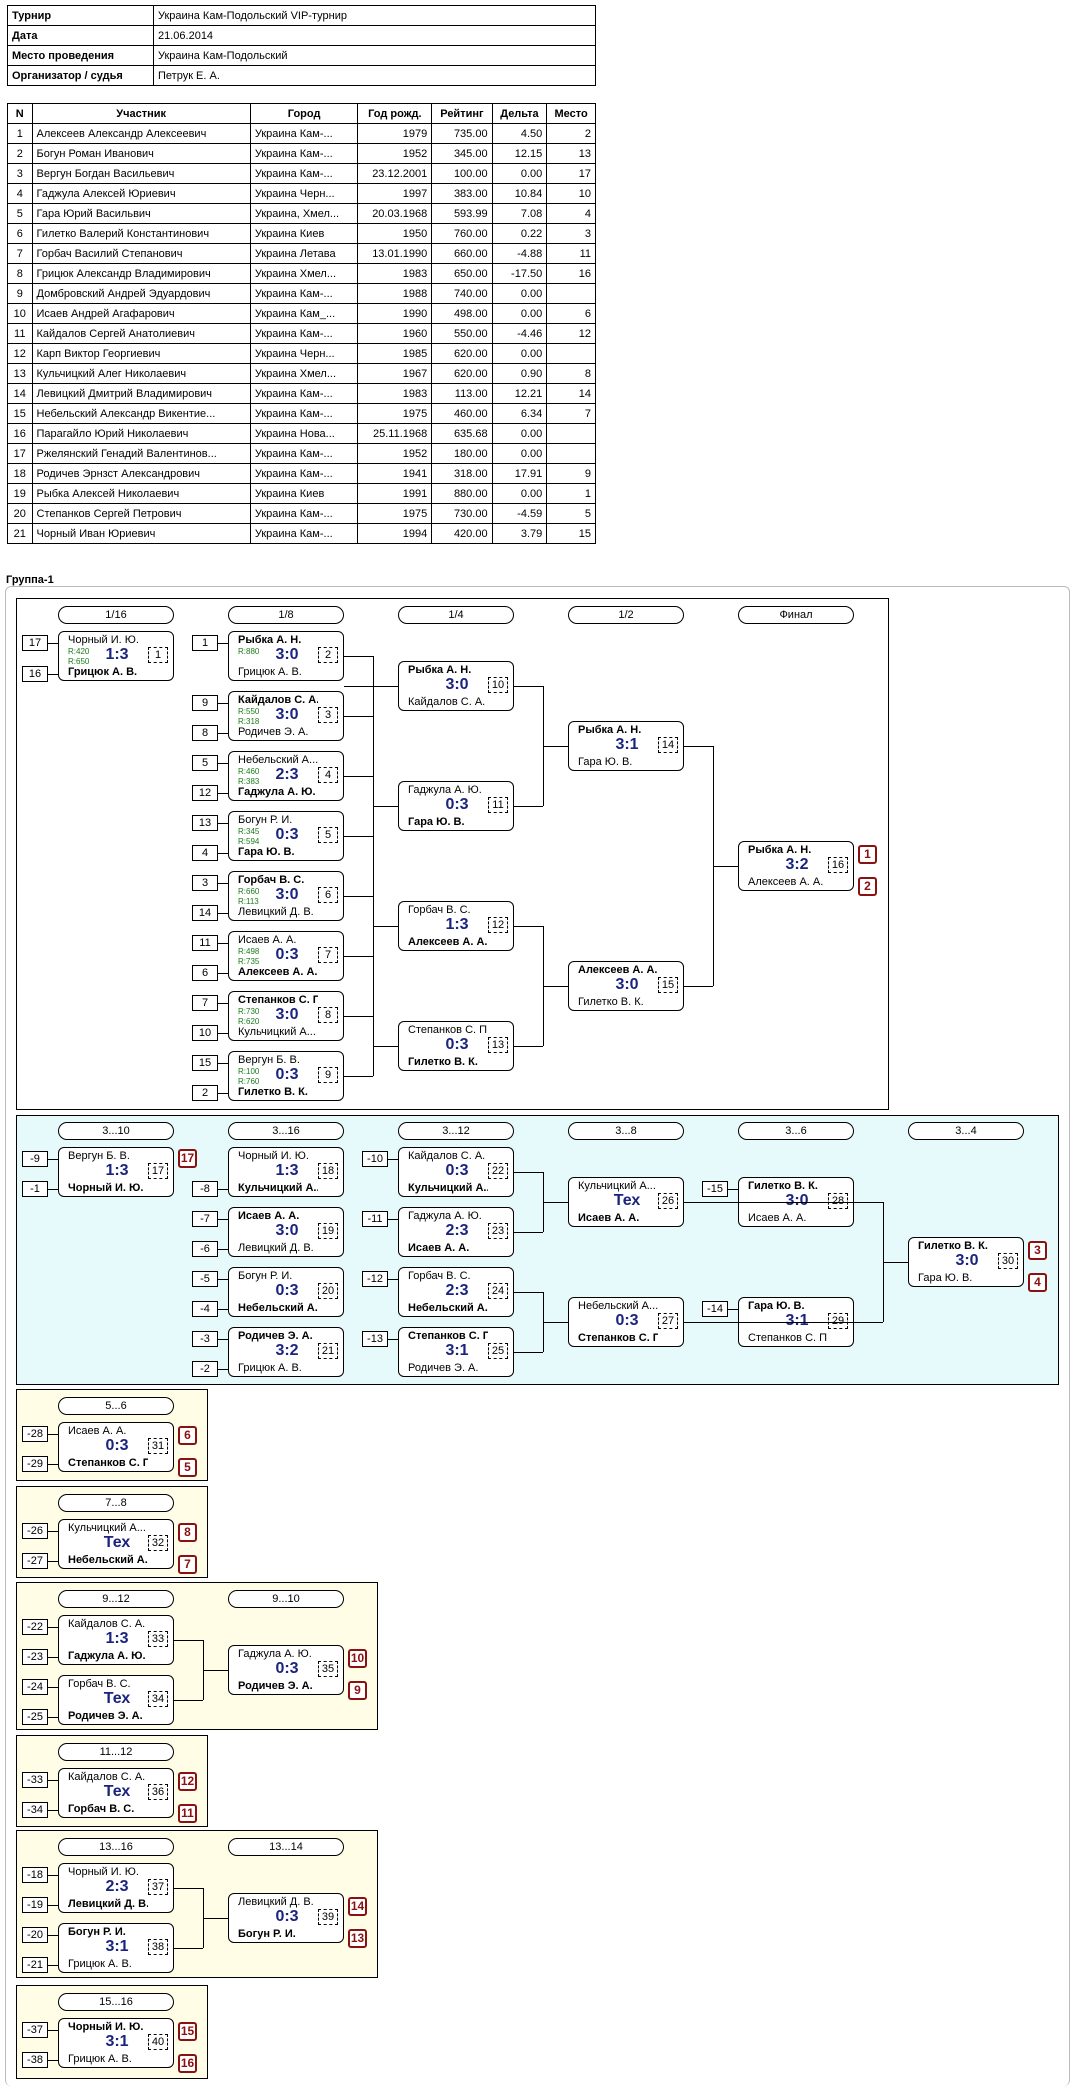 The image size is (1078, 2092). I want to click on round-header: 15...16, so click(116, 2002).